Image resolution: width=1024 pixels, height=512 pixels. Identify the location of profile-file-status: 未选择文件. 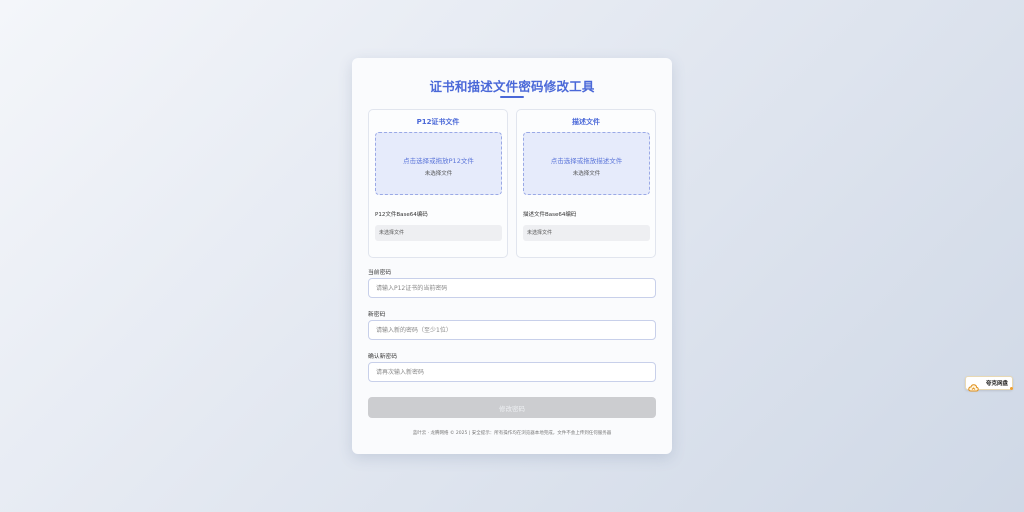
(586, 174).